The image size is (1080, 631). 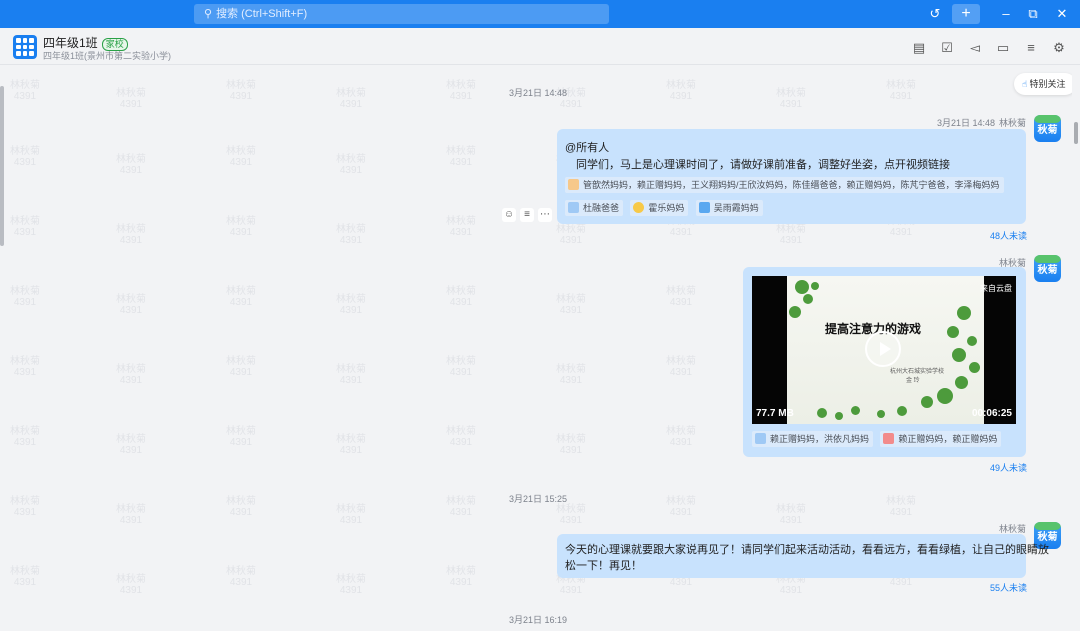 What do you see at coordinates (1059, 48) in the screenshot?
I see `settings-icon: ⚙` at bounding box center [1059, 48].